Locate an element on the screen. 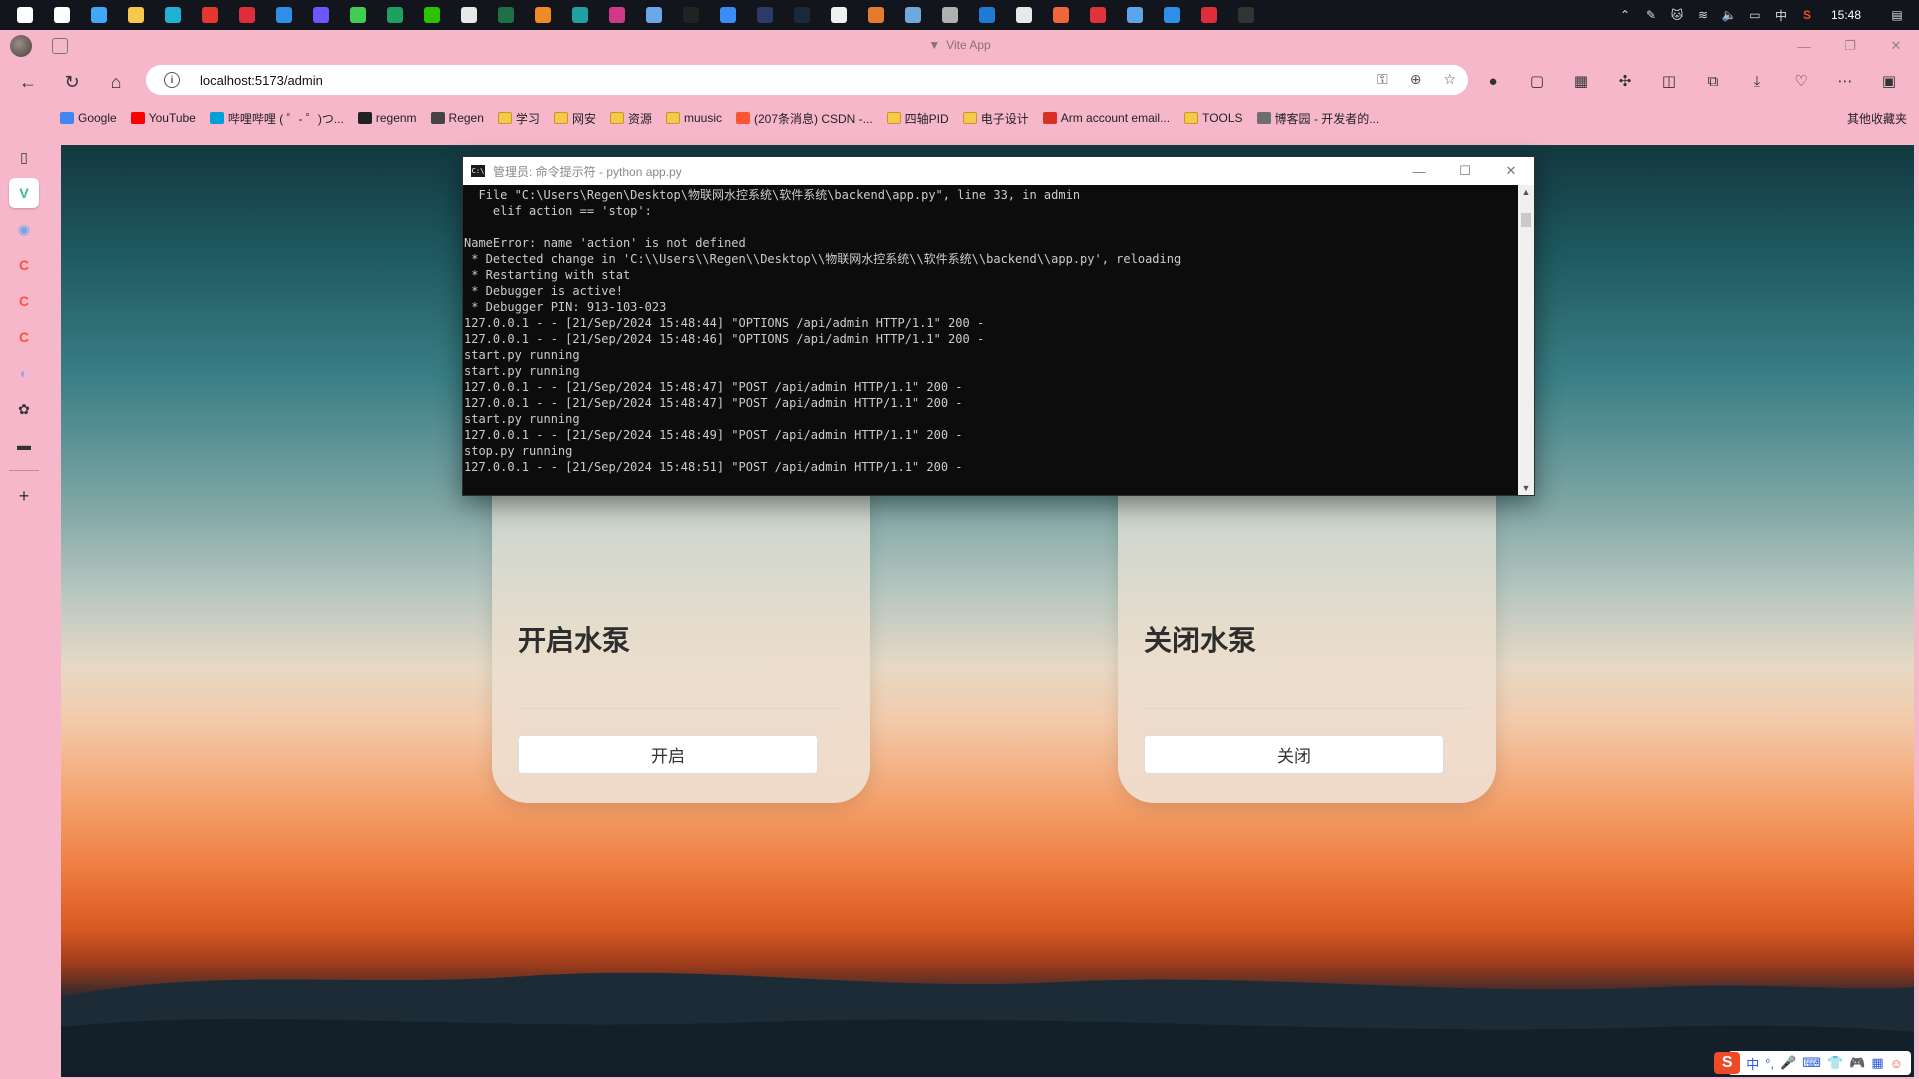 Image resolution: width=1919 pixels, height=1079 pixels. bookmark-item: Google is located at coordinates (88, 118).